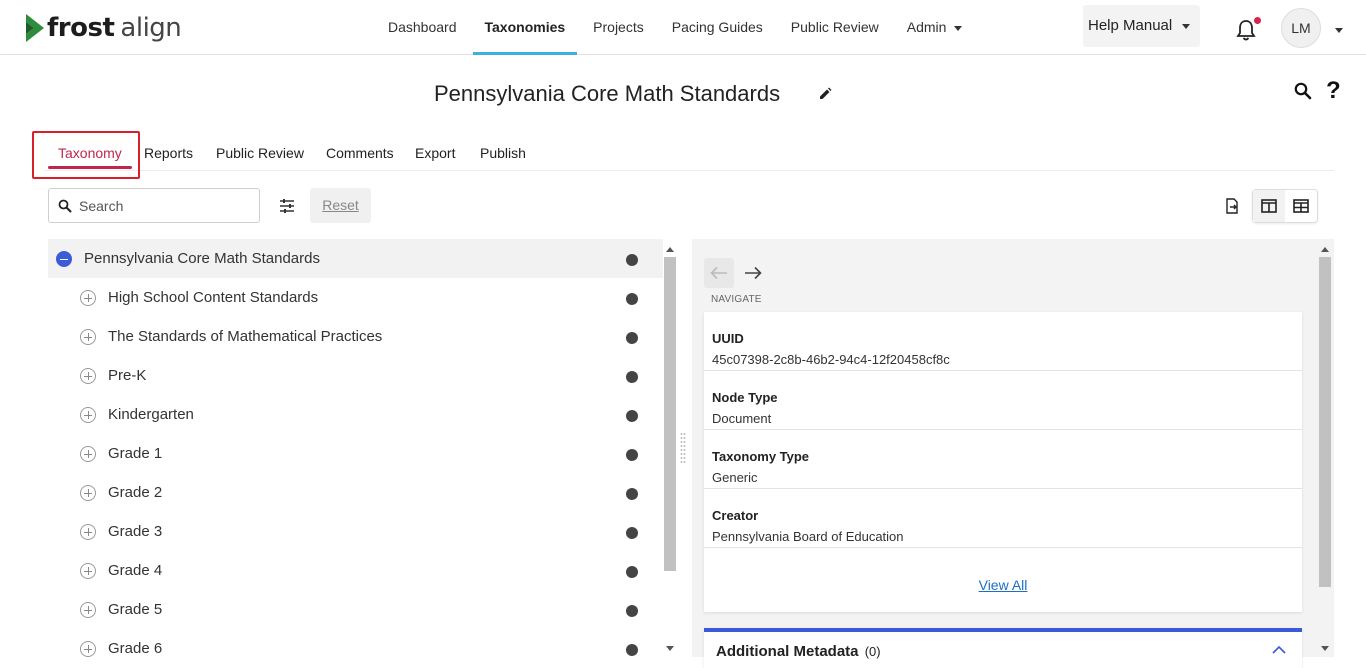 The width and height of the screenshot is (1366, 668). I want to click on metadata-field-creator: Creator Pennsylvania Board of Education, so click(1003, 518).